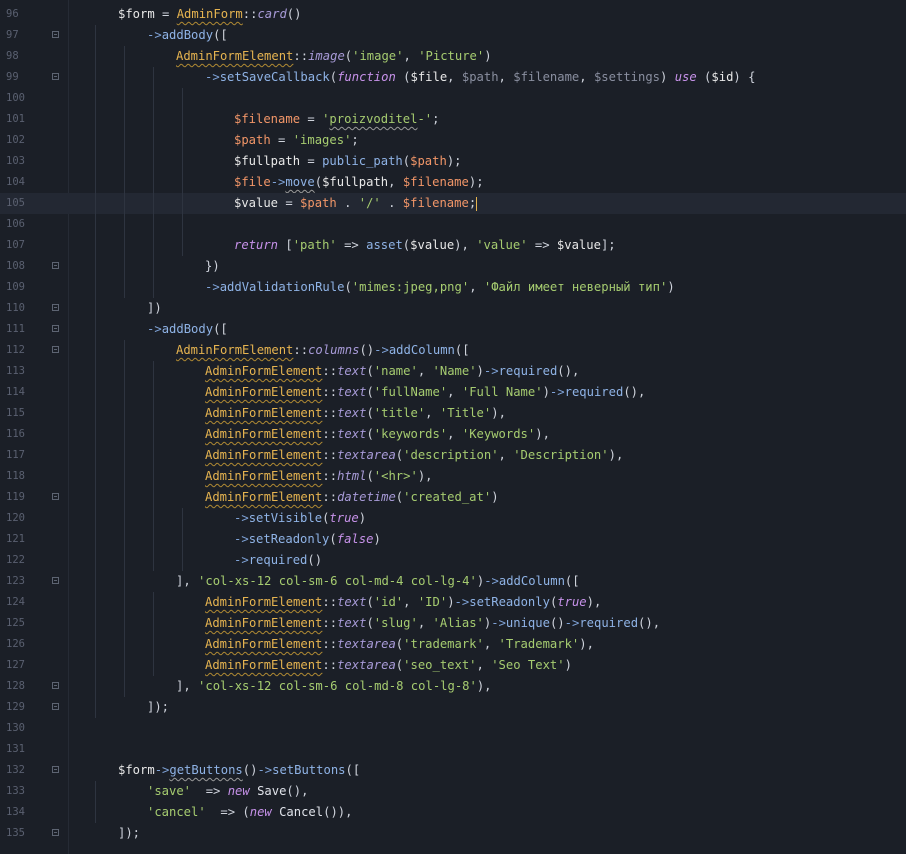 This screenshot has width=906, height=854. Describe the element at coordinates (453, 119) in the screenshot. I see `code-line: 101 $filename = 'proizvoditel-';` at that location.